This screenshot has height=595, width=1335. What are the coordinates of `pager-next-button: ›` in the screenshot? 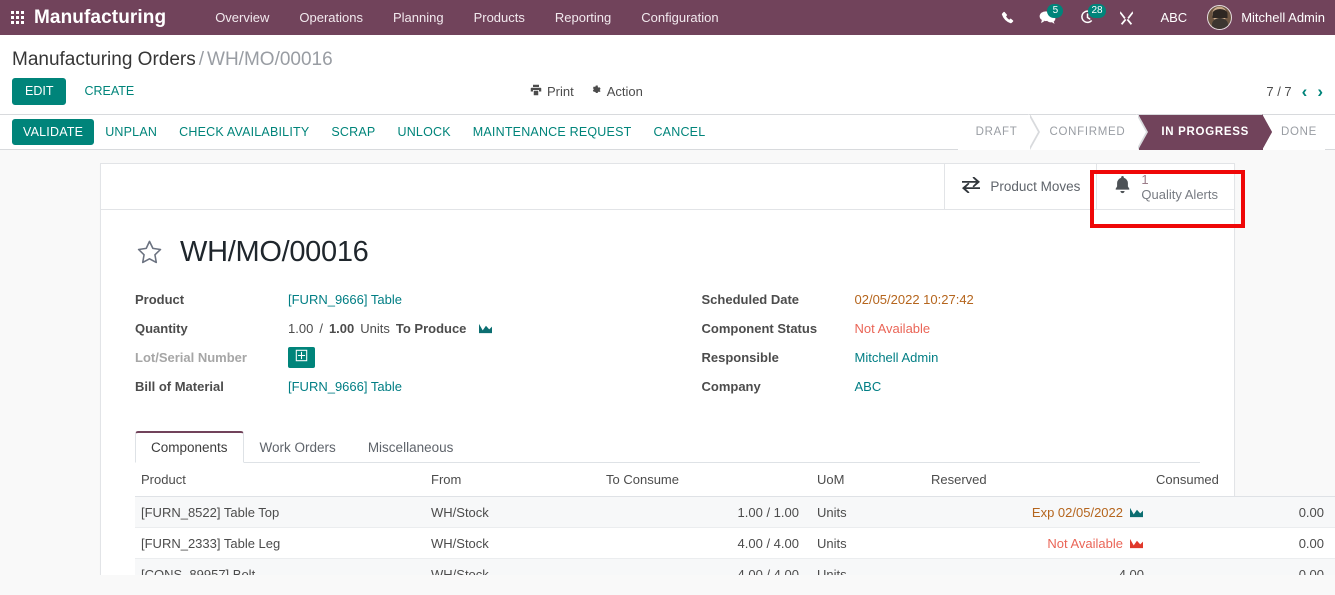 It's located at (1320, 91).